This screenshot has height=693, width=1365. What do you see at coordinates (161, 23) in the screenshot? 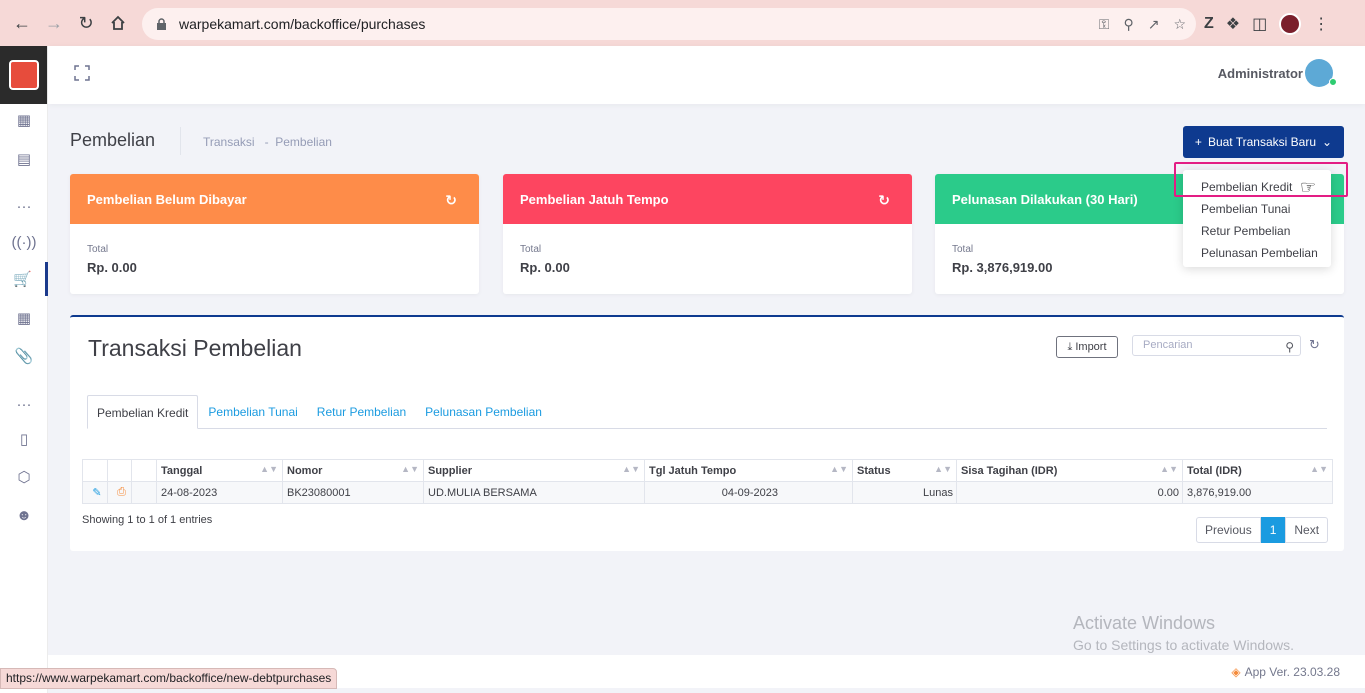
I see `lock-icon` at bounding box center [161, 23].